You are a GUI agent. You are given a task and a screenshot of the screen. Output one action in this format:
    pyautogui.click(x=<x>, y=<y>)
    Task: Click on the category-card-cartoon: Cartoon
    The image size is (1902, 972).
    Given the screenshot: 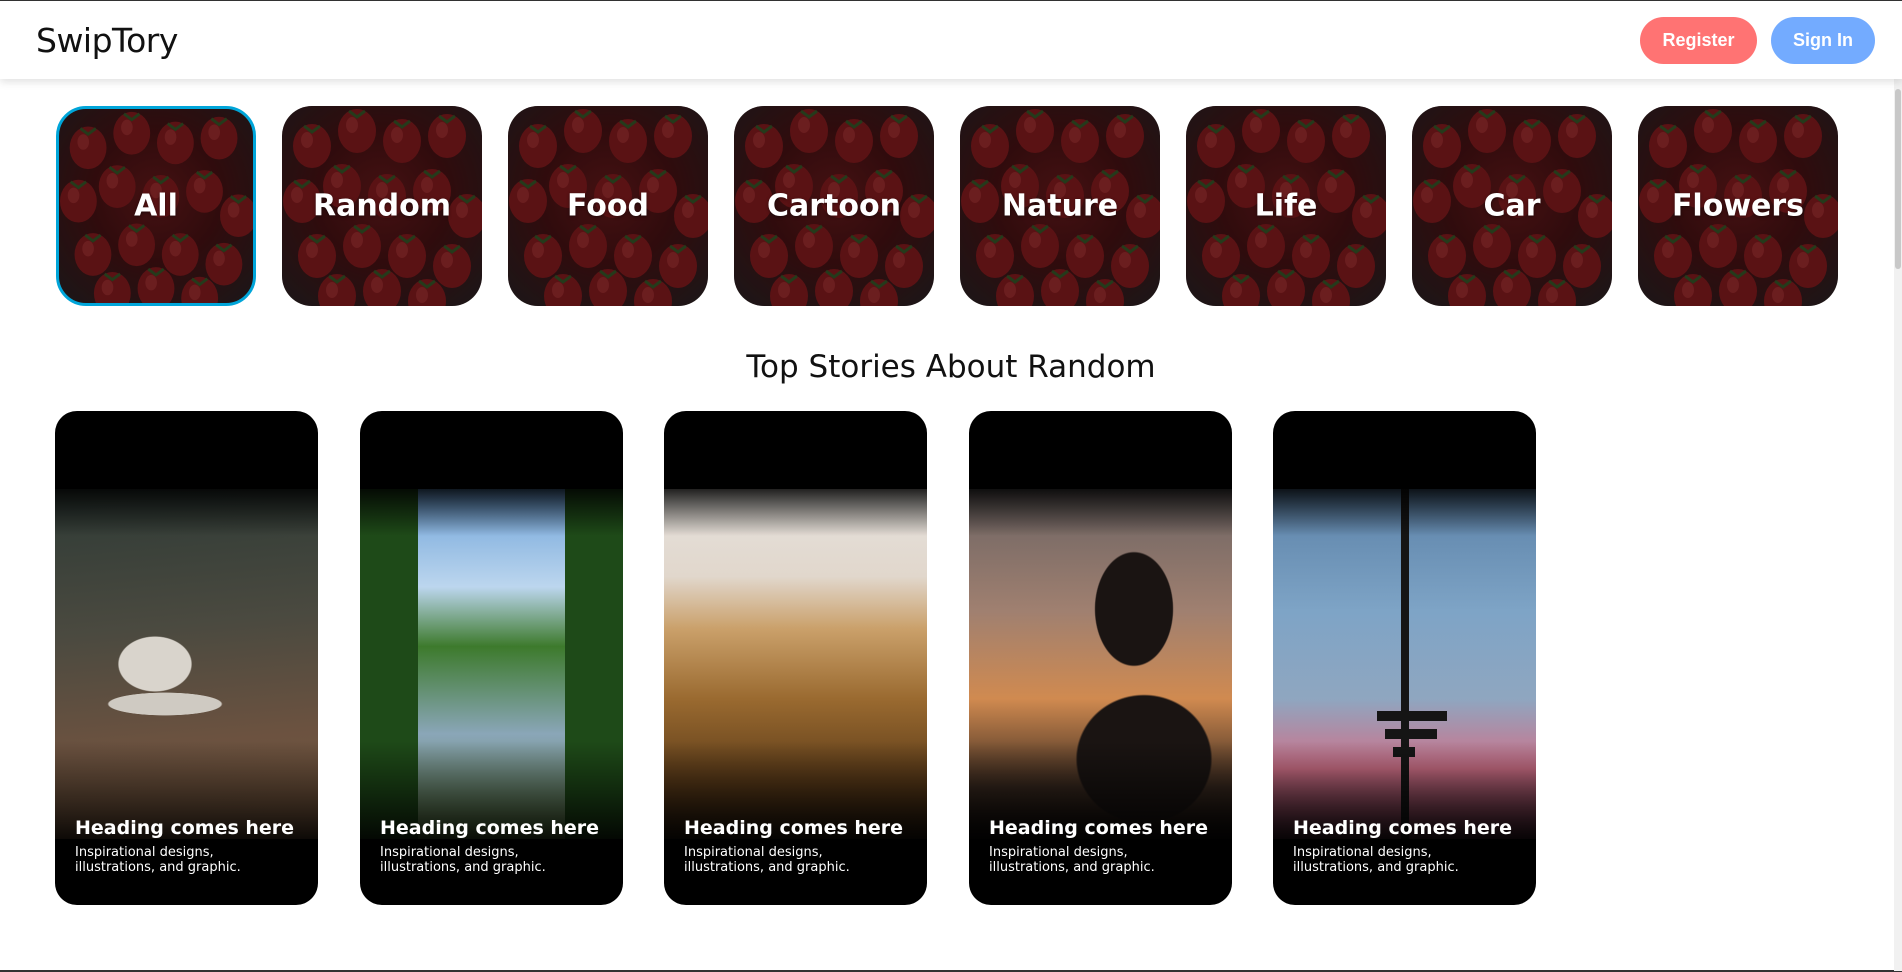 What is the action you would take?
    pyautogui.click(x=834, y=206)
    